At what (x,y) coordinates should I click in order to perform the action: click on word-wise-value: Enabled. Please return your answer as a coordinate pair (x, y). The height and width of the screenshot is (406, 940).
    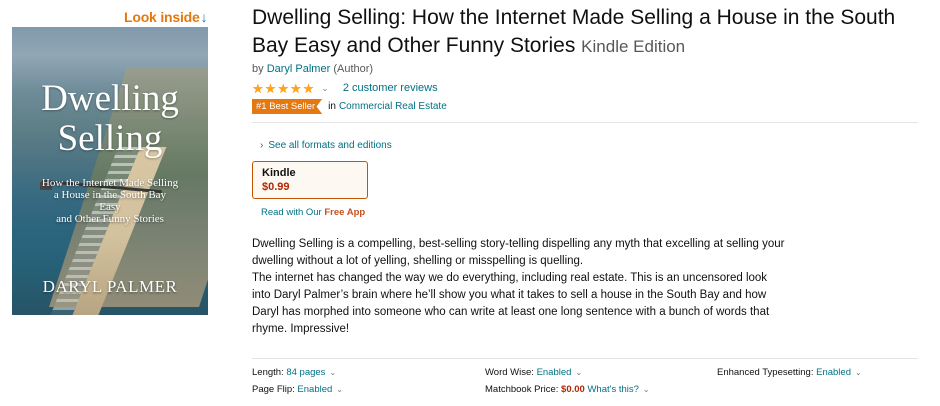
    Looking at the image, I should click on (554, 372).